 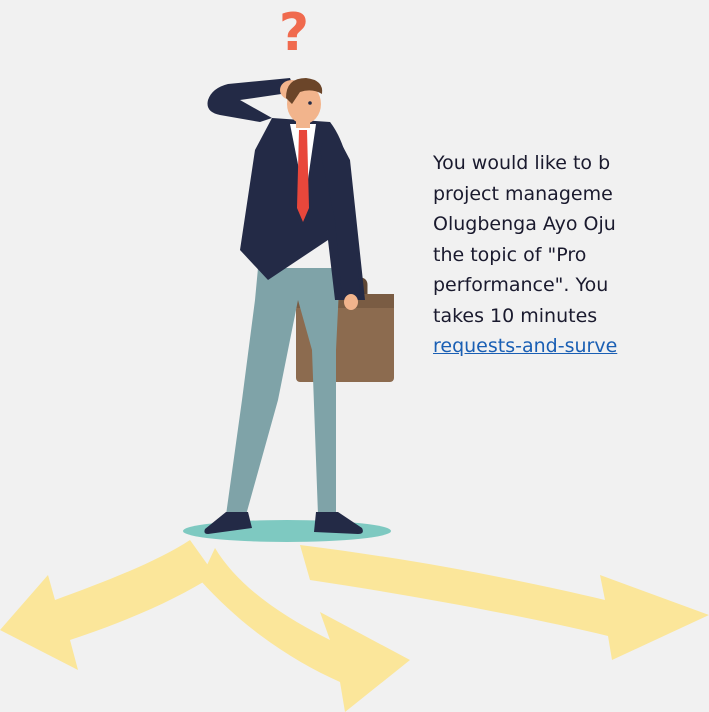 What do you see at coordinates (515, 315) in the screenshot?
I see `invite-line-6: takes 10 minutes` at bounding box center [515, 315].